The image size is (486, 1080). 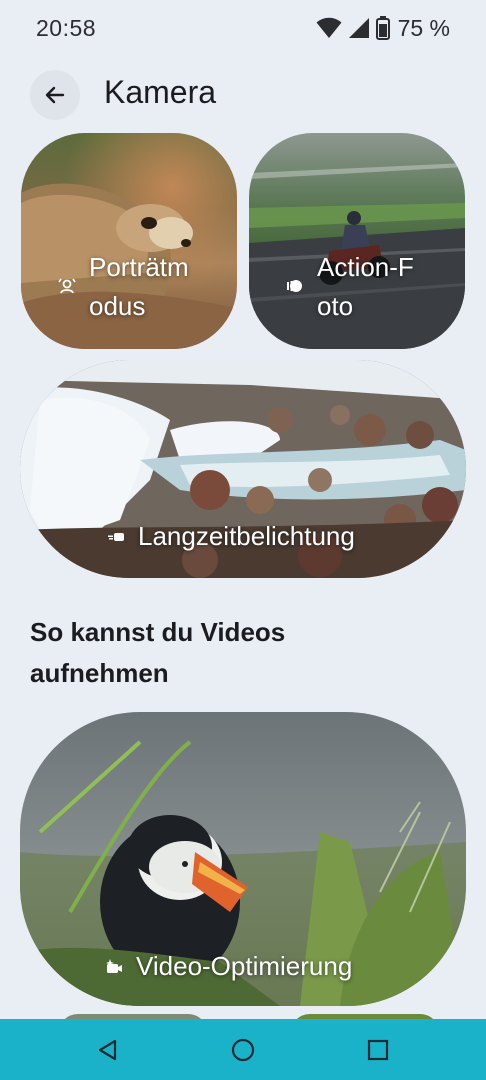 I want to click on video-boost-label: Video-Optimierung, so click(x=228, y=966).